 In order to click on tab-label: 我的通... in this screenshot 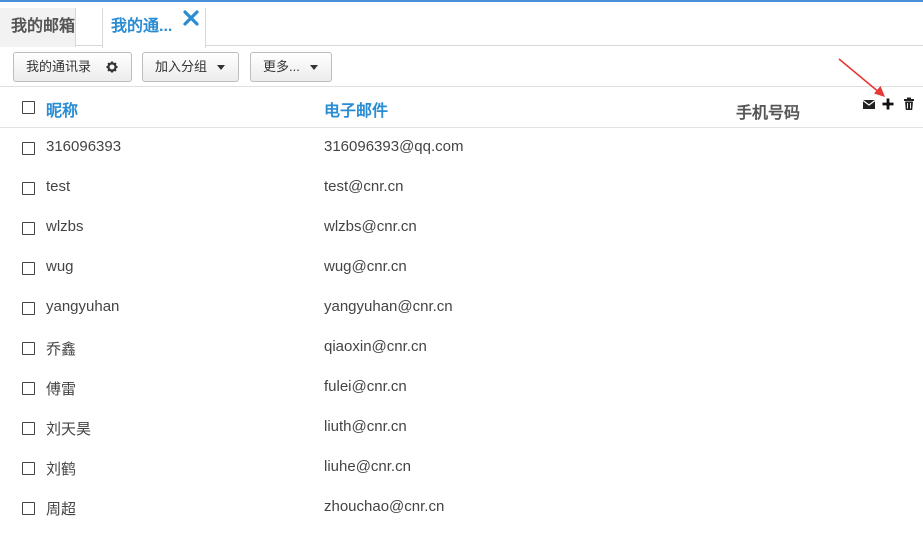, I will do `click(142, 26)`.